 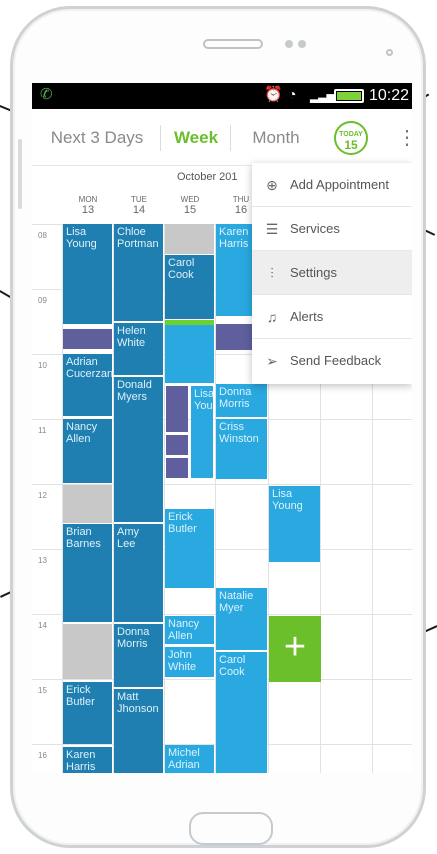 What do you see at coordinates (272, 361) in the screenshot?
I see `send-icon: ➢` at bounding box center [272, 361].